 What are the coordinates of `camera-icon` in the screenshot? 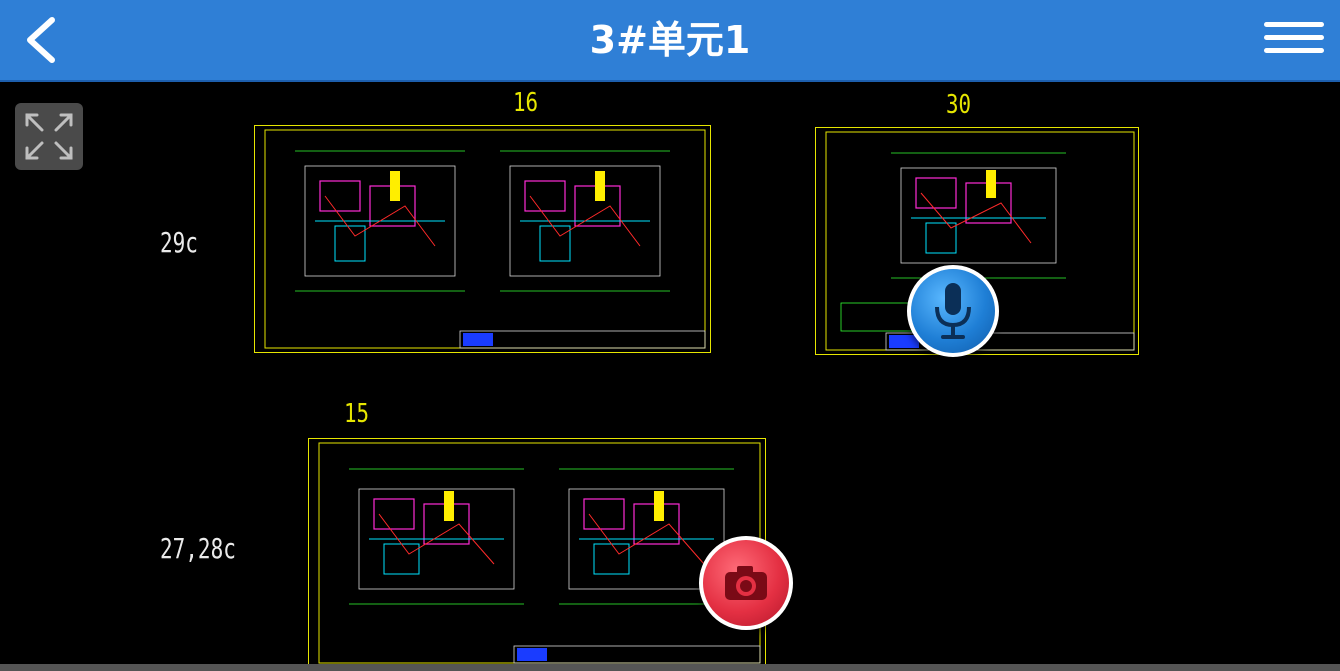 It's located at (746, 583).